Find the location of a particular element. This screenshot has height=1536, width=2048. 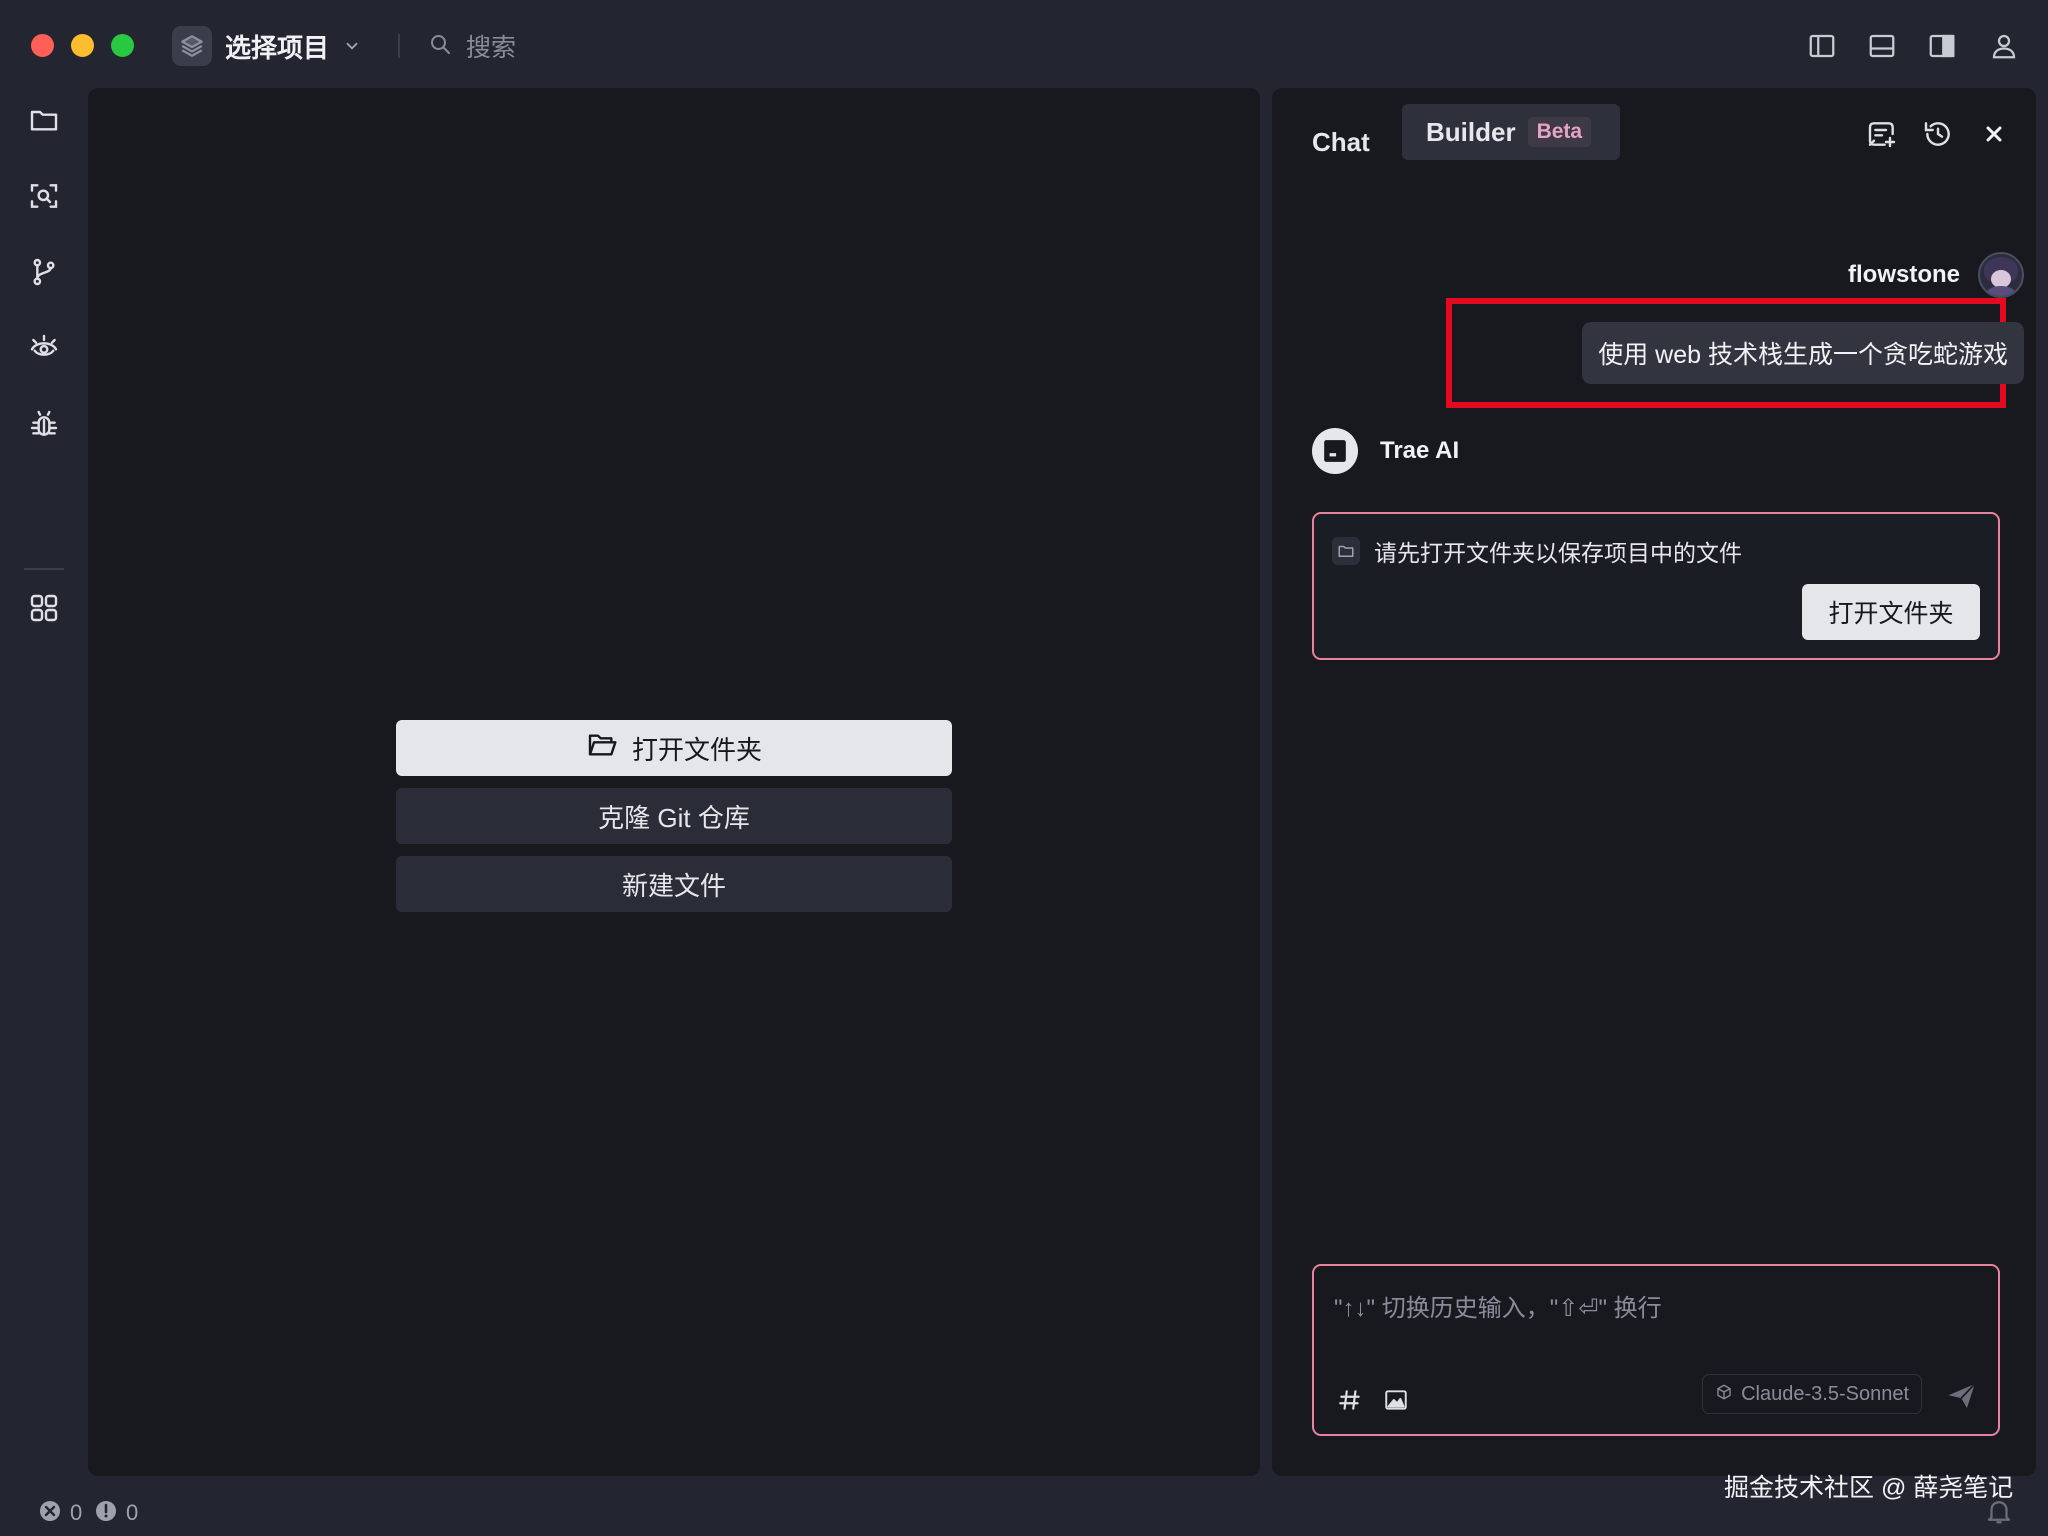

tab-chat: Chat is located at coordinates (1341, 142).